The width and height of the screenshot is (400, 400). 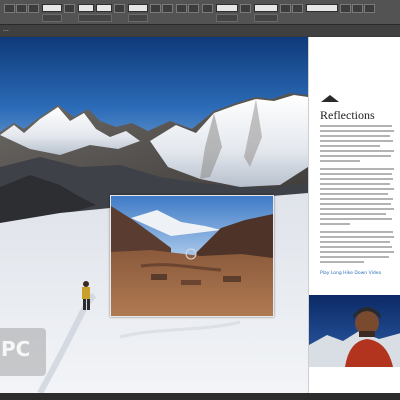 What do you see at coordinates (119, 8) in the screenshot?
I see `constrain-icon` at bounding box center [119, 8].